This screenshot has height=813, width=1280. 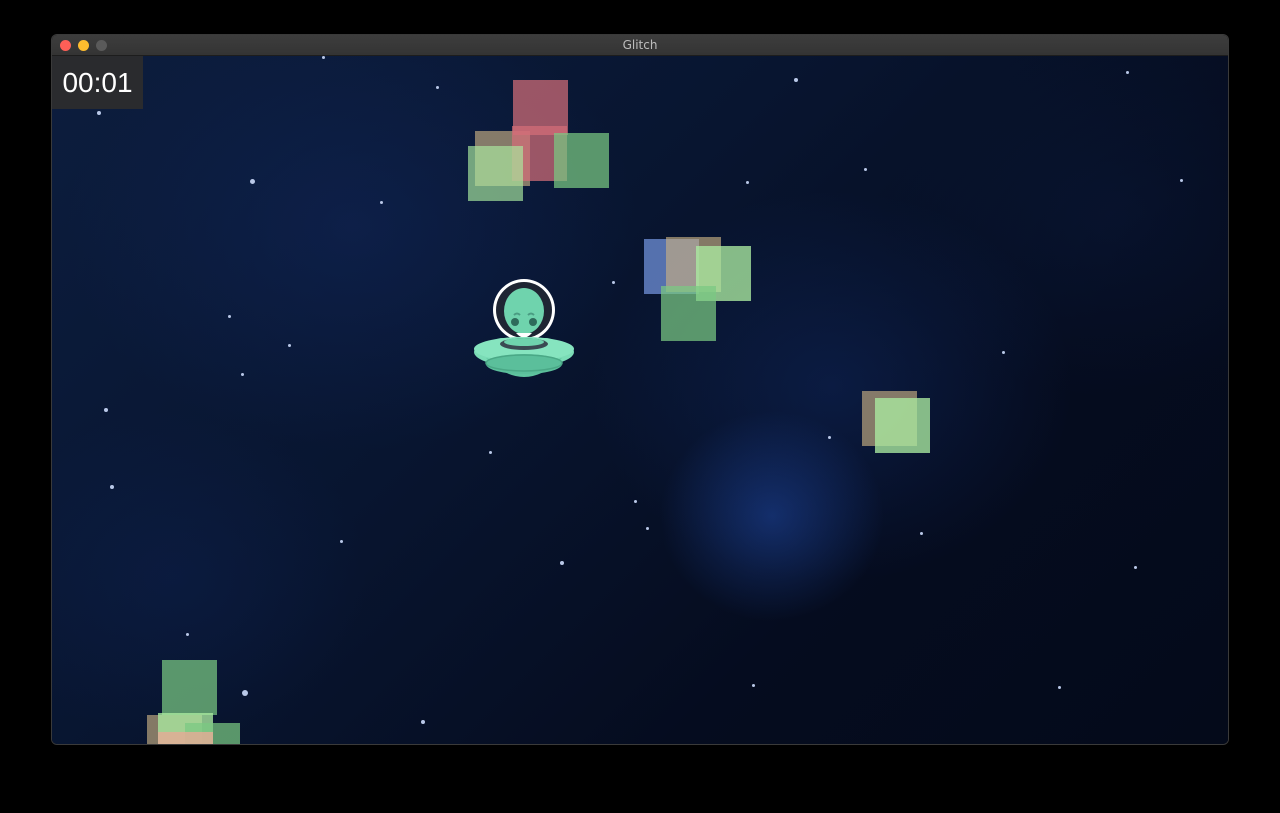 I want to click on elapsed-timer: 00:01, so click(x=97, y=82).